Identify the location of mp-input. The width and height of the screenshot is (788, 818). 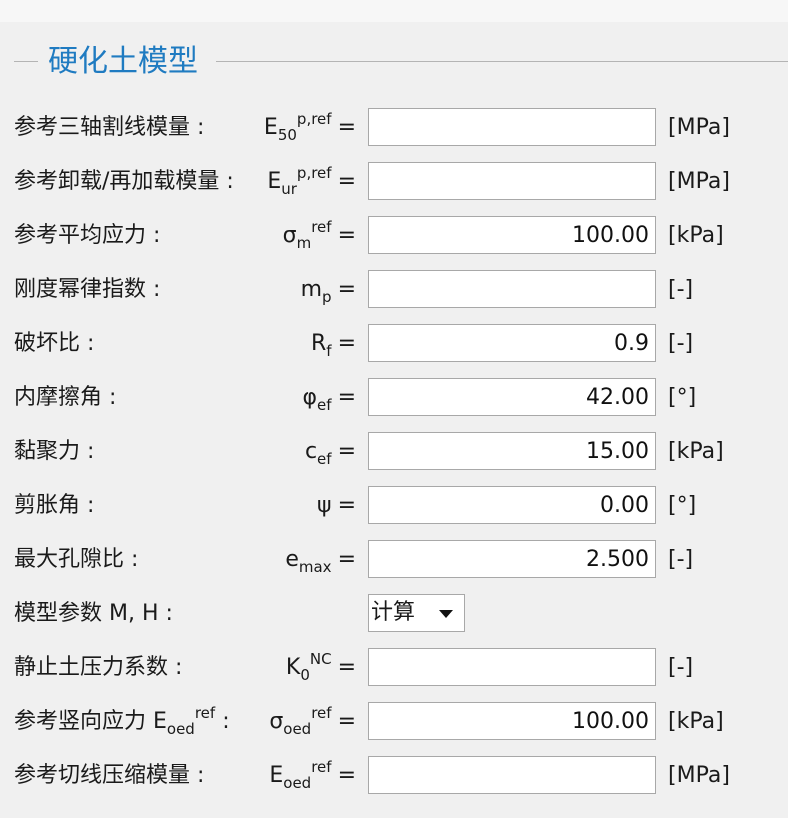
(512, 289).